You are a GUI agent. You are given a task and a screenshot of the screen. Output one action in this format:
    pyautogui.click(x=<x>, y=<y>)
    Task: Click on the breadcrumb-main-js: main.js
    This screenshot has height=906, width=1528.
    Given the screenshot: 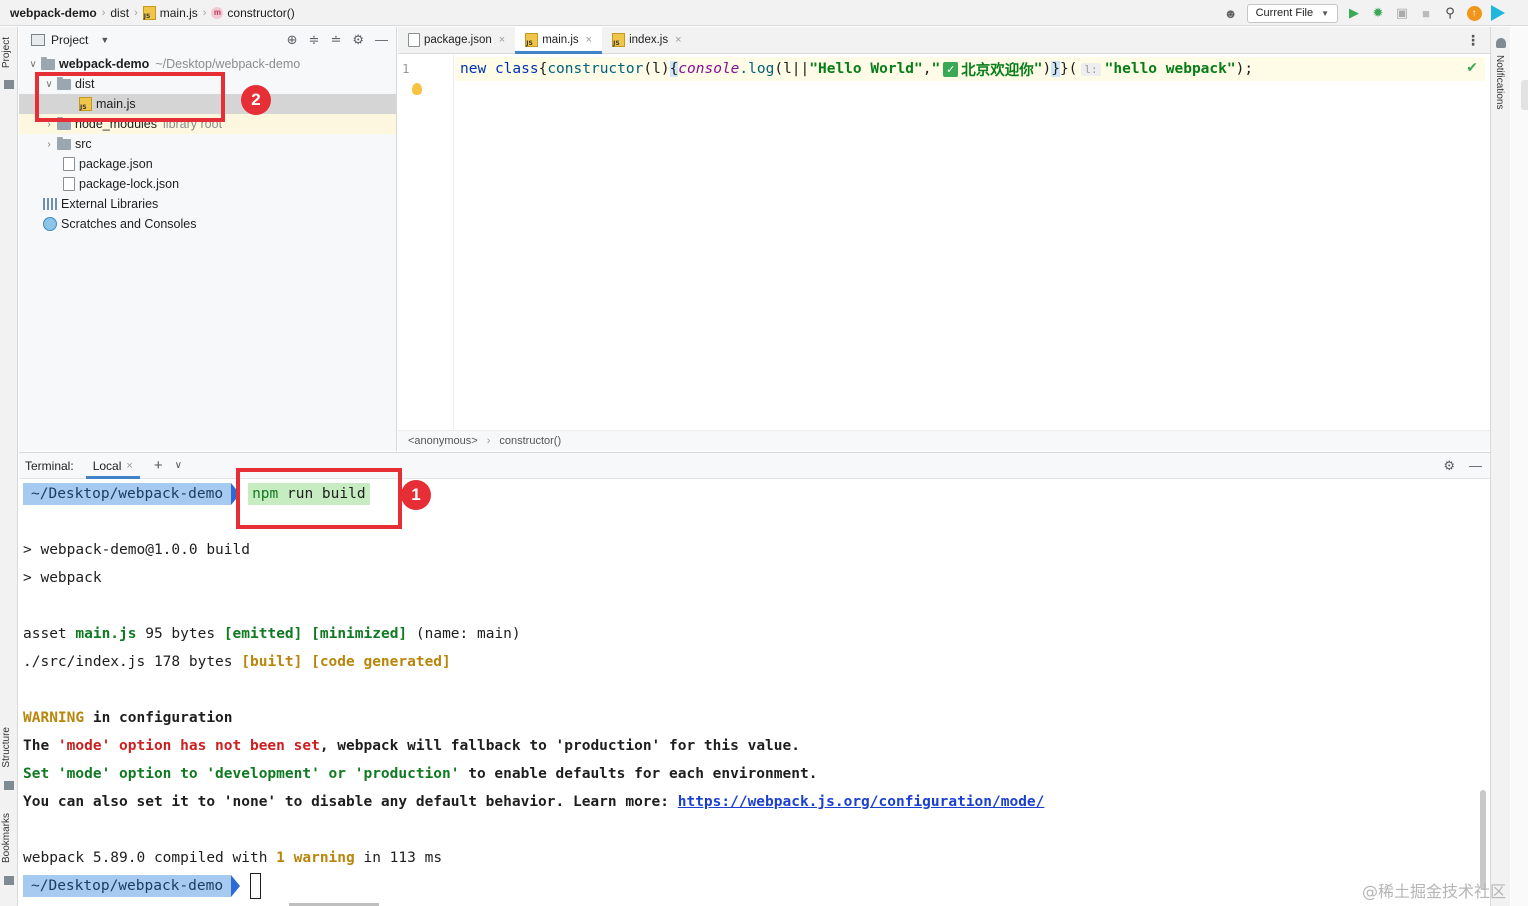 What is the action you would take?
    pyautogui.click(x=170, y=12)
    